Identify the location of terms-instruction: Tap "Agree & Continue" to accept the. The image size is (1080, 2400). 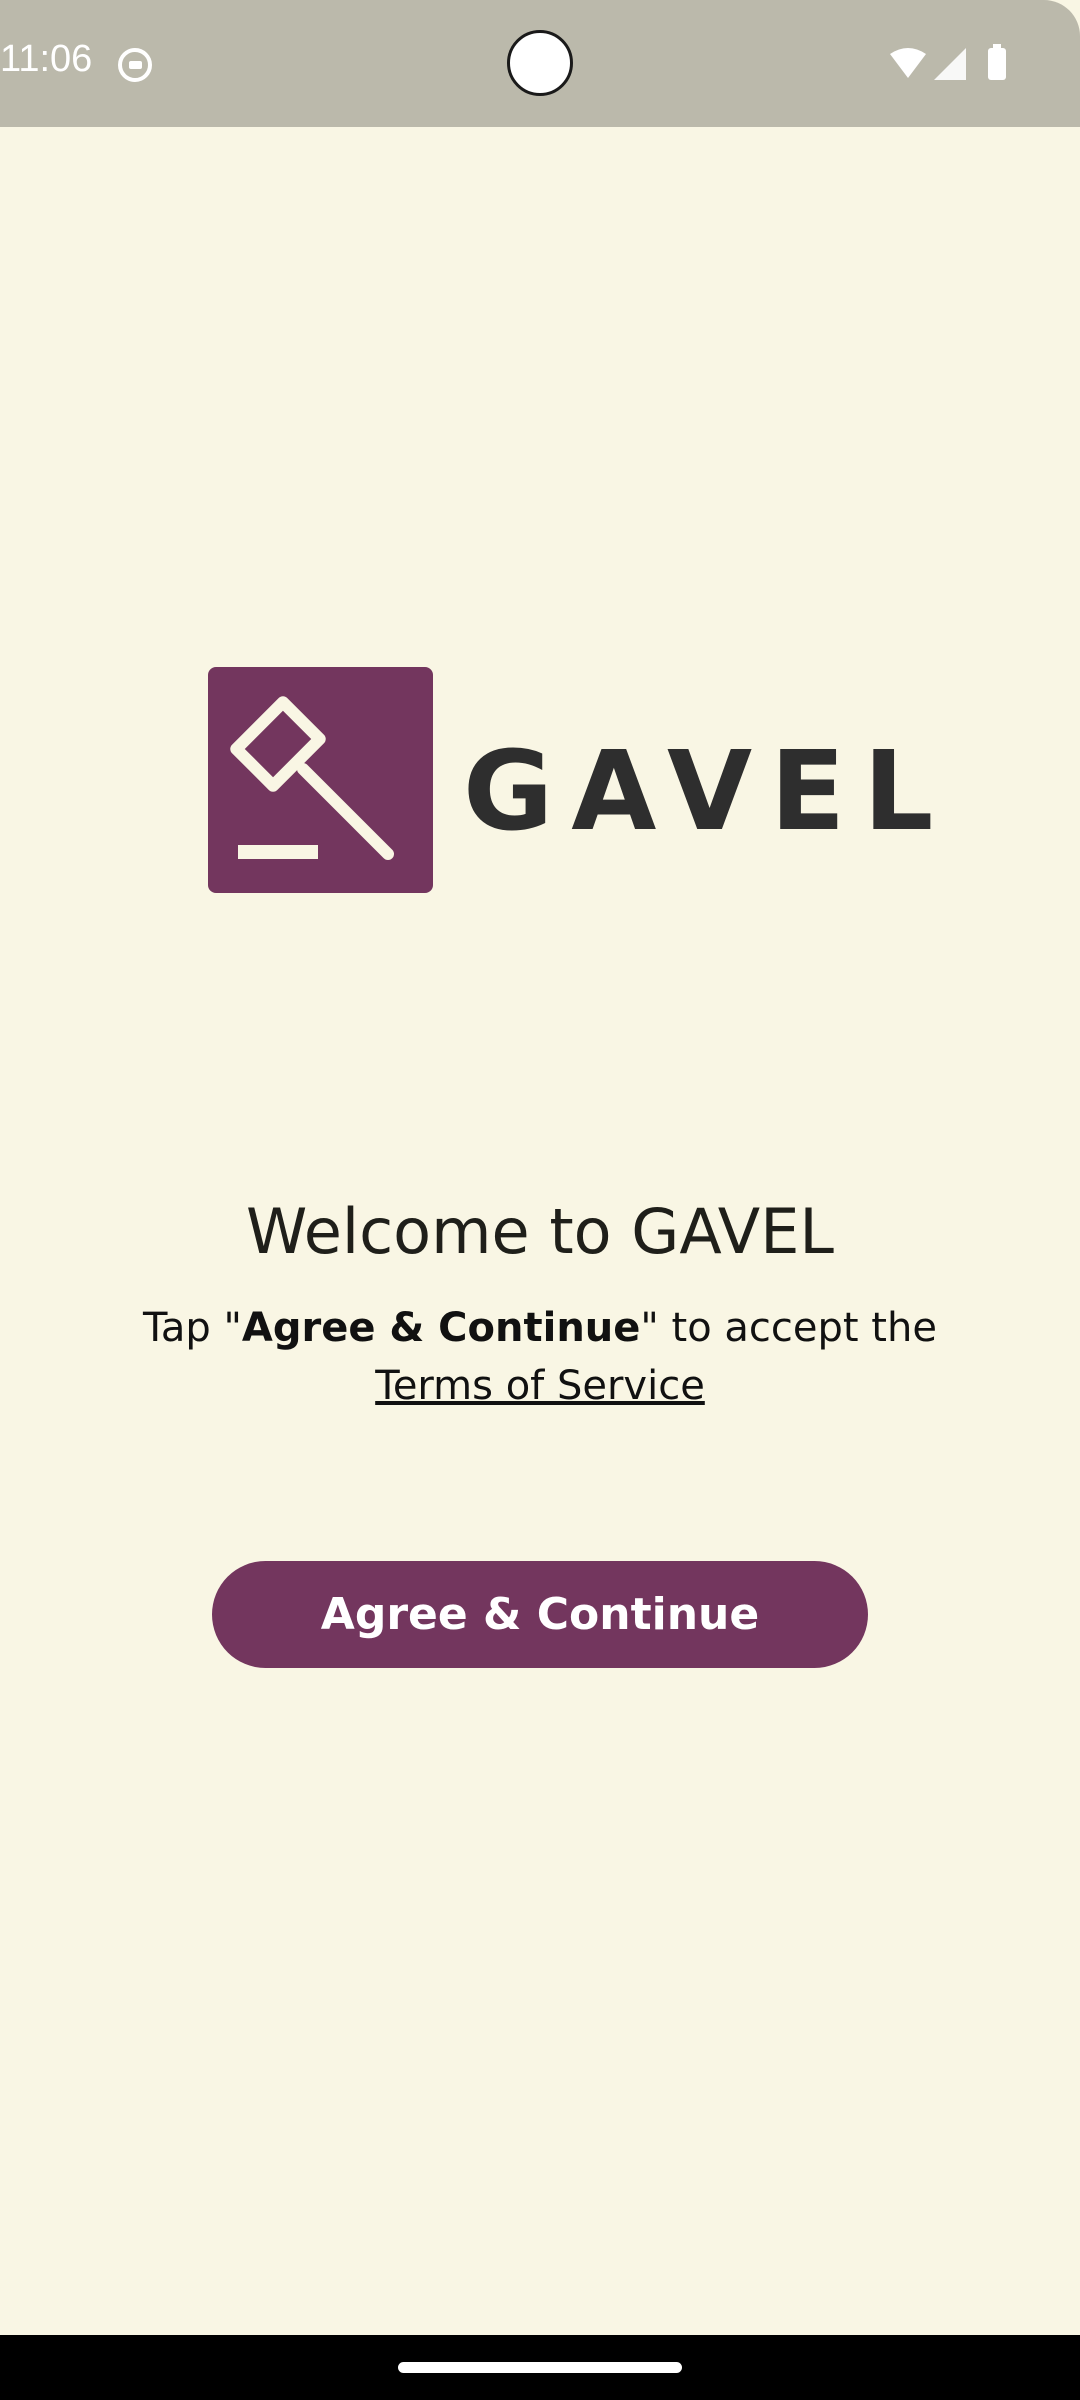
(540, 1328).